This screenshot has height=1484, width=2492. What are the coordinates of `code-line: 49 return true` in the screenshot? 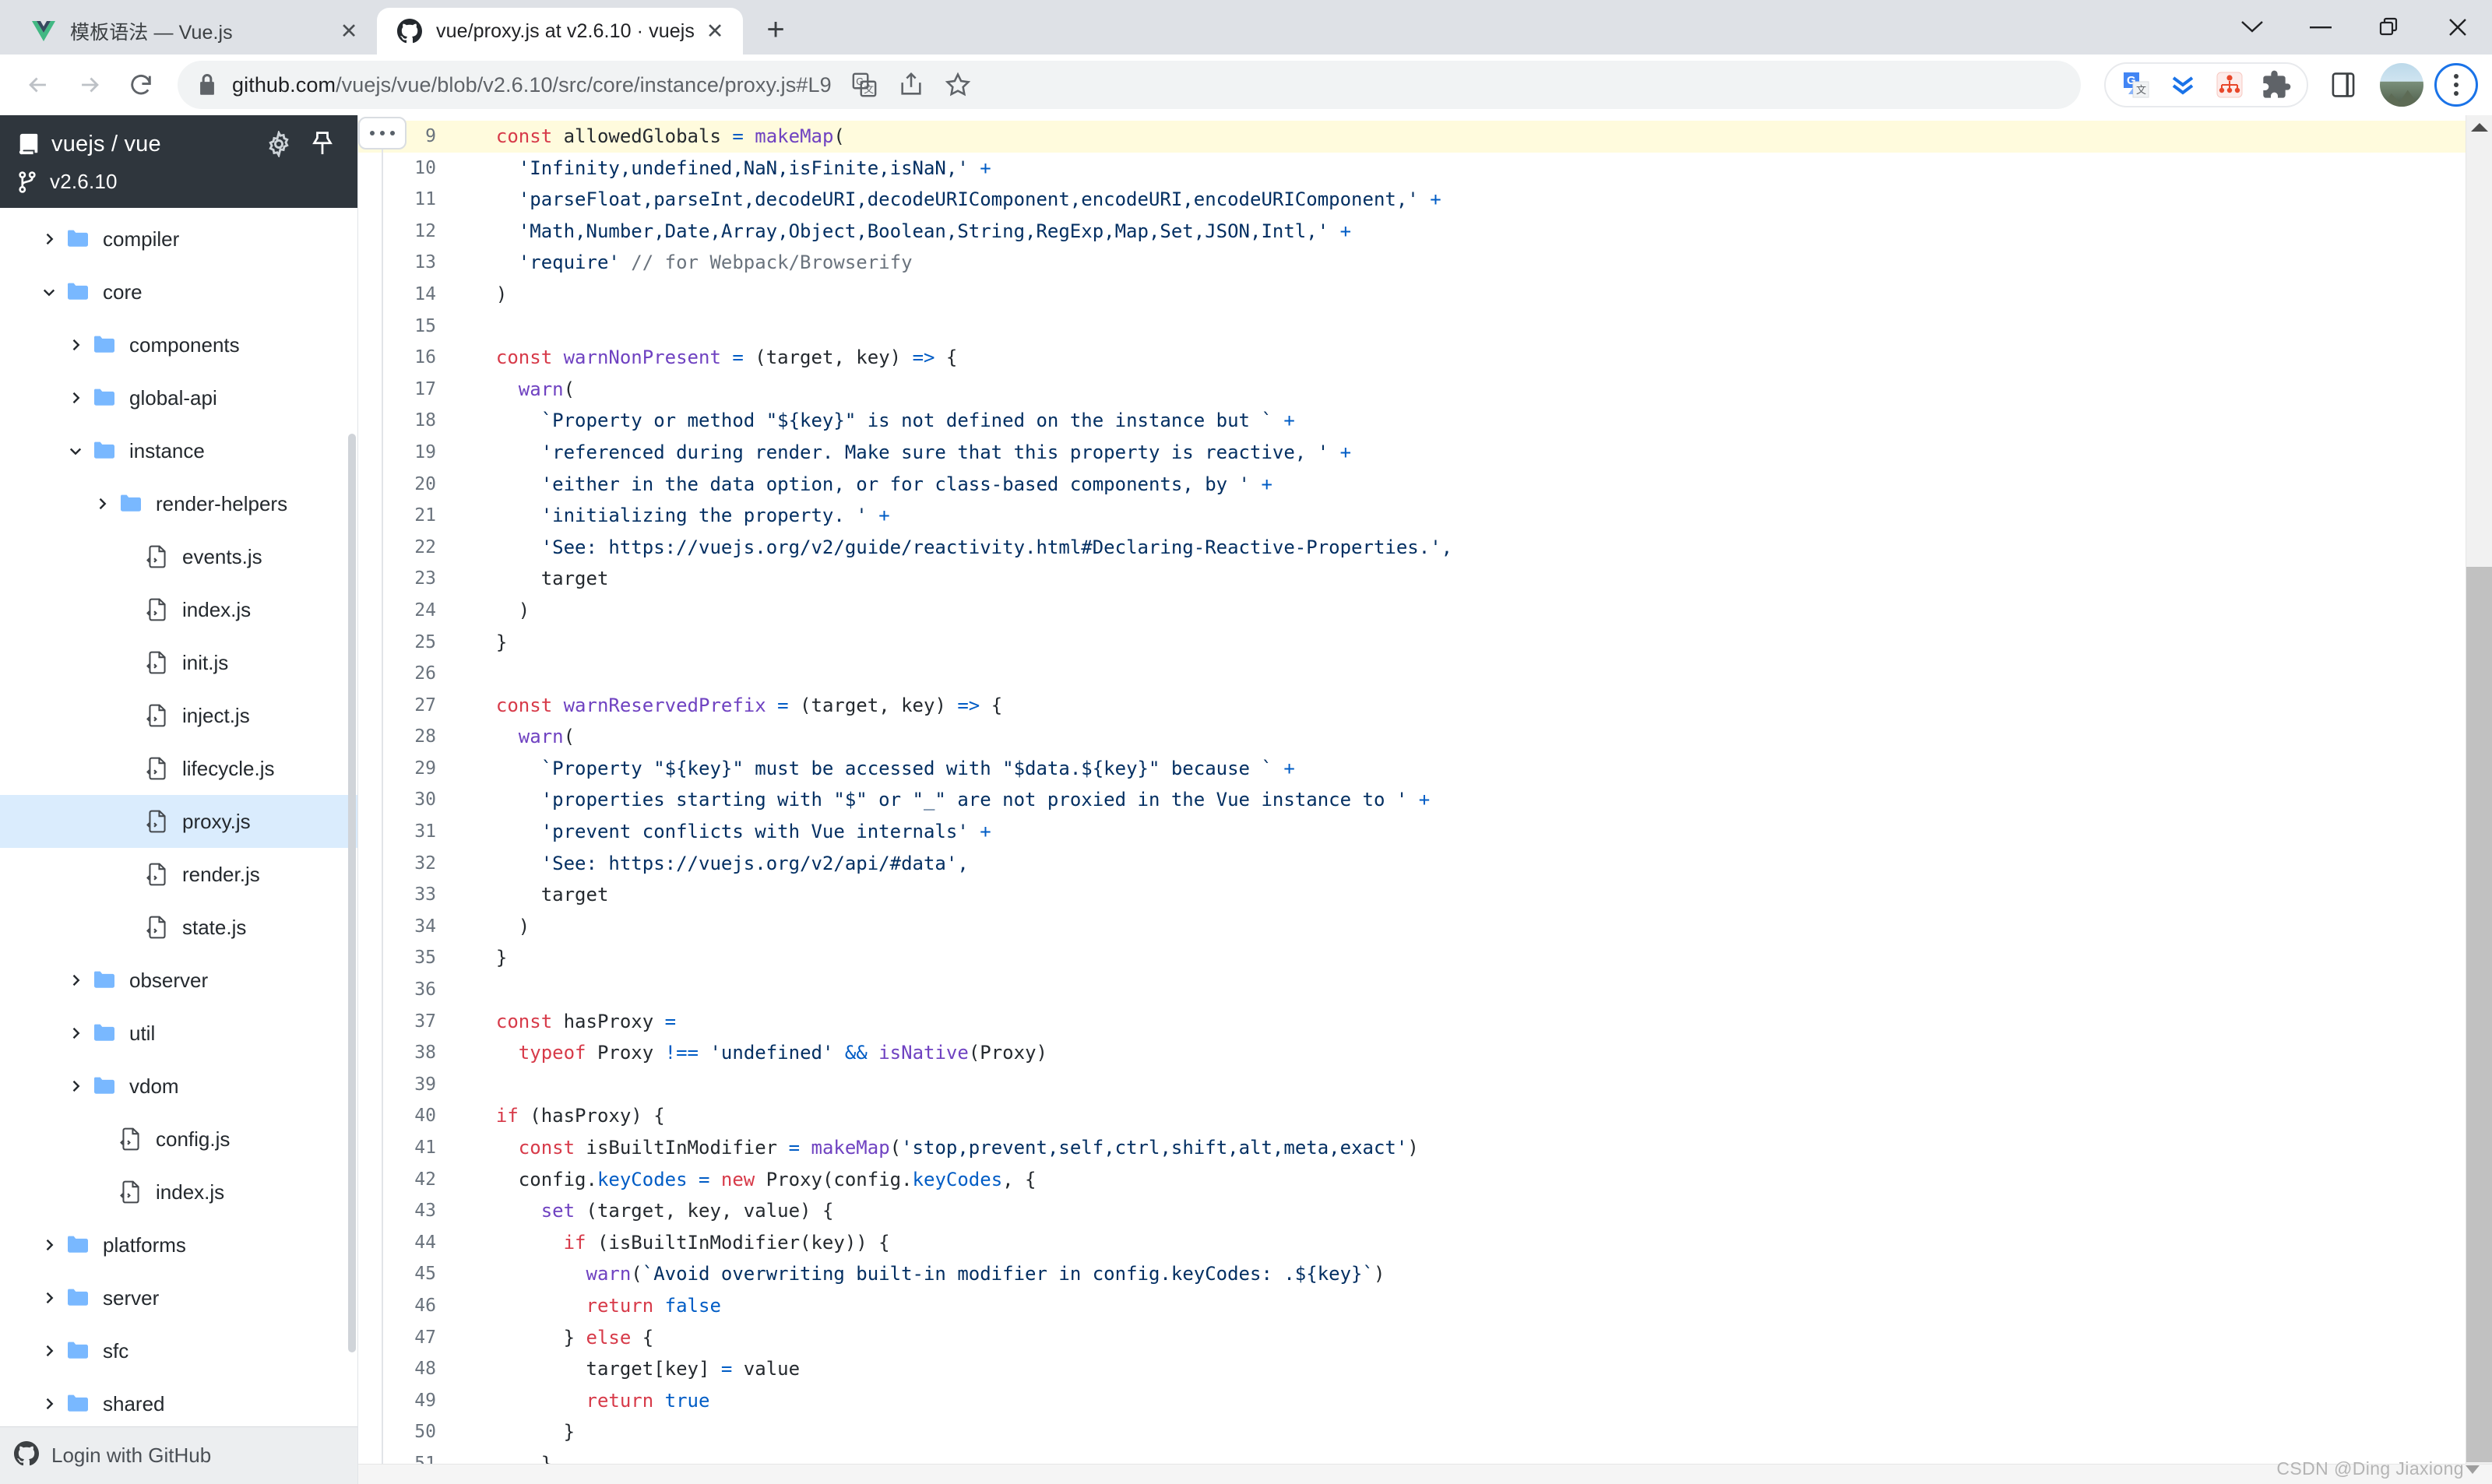 It's located at (1425, 1401).